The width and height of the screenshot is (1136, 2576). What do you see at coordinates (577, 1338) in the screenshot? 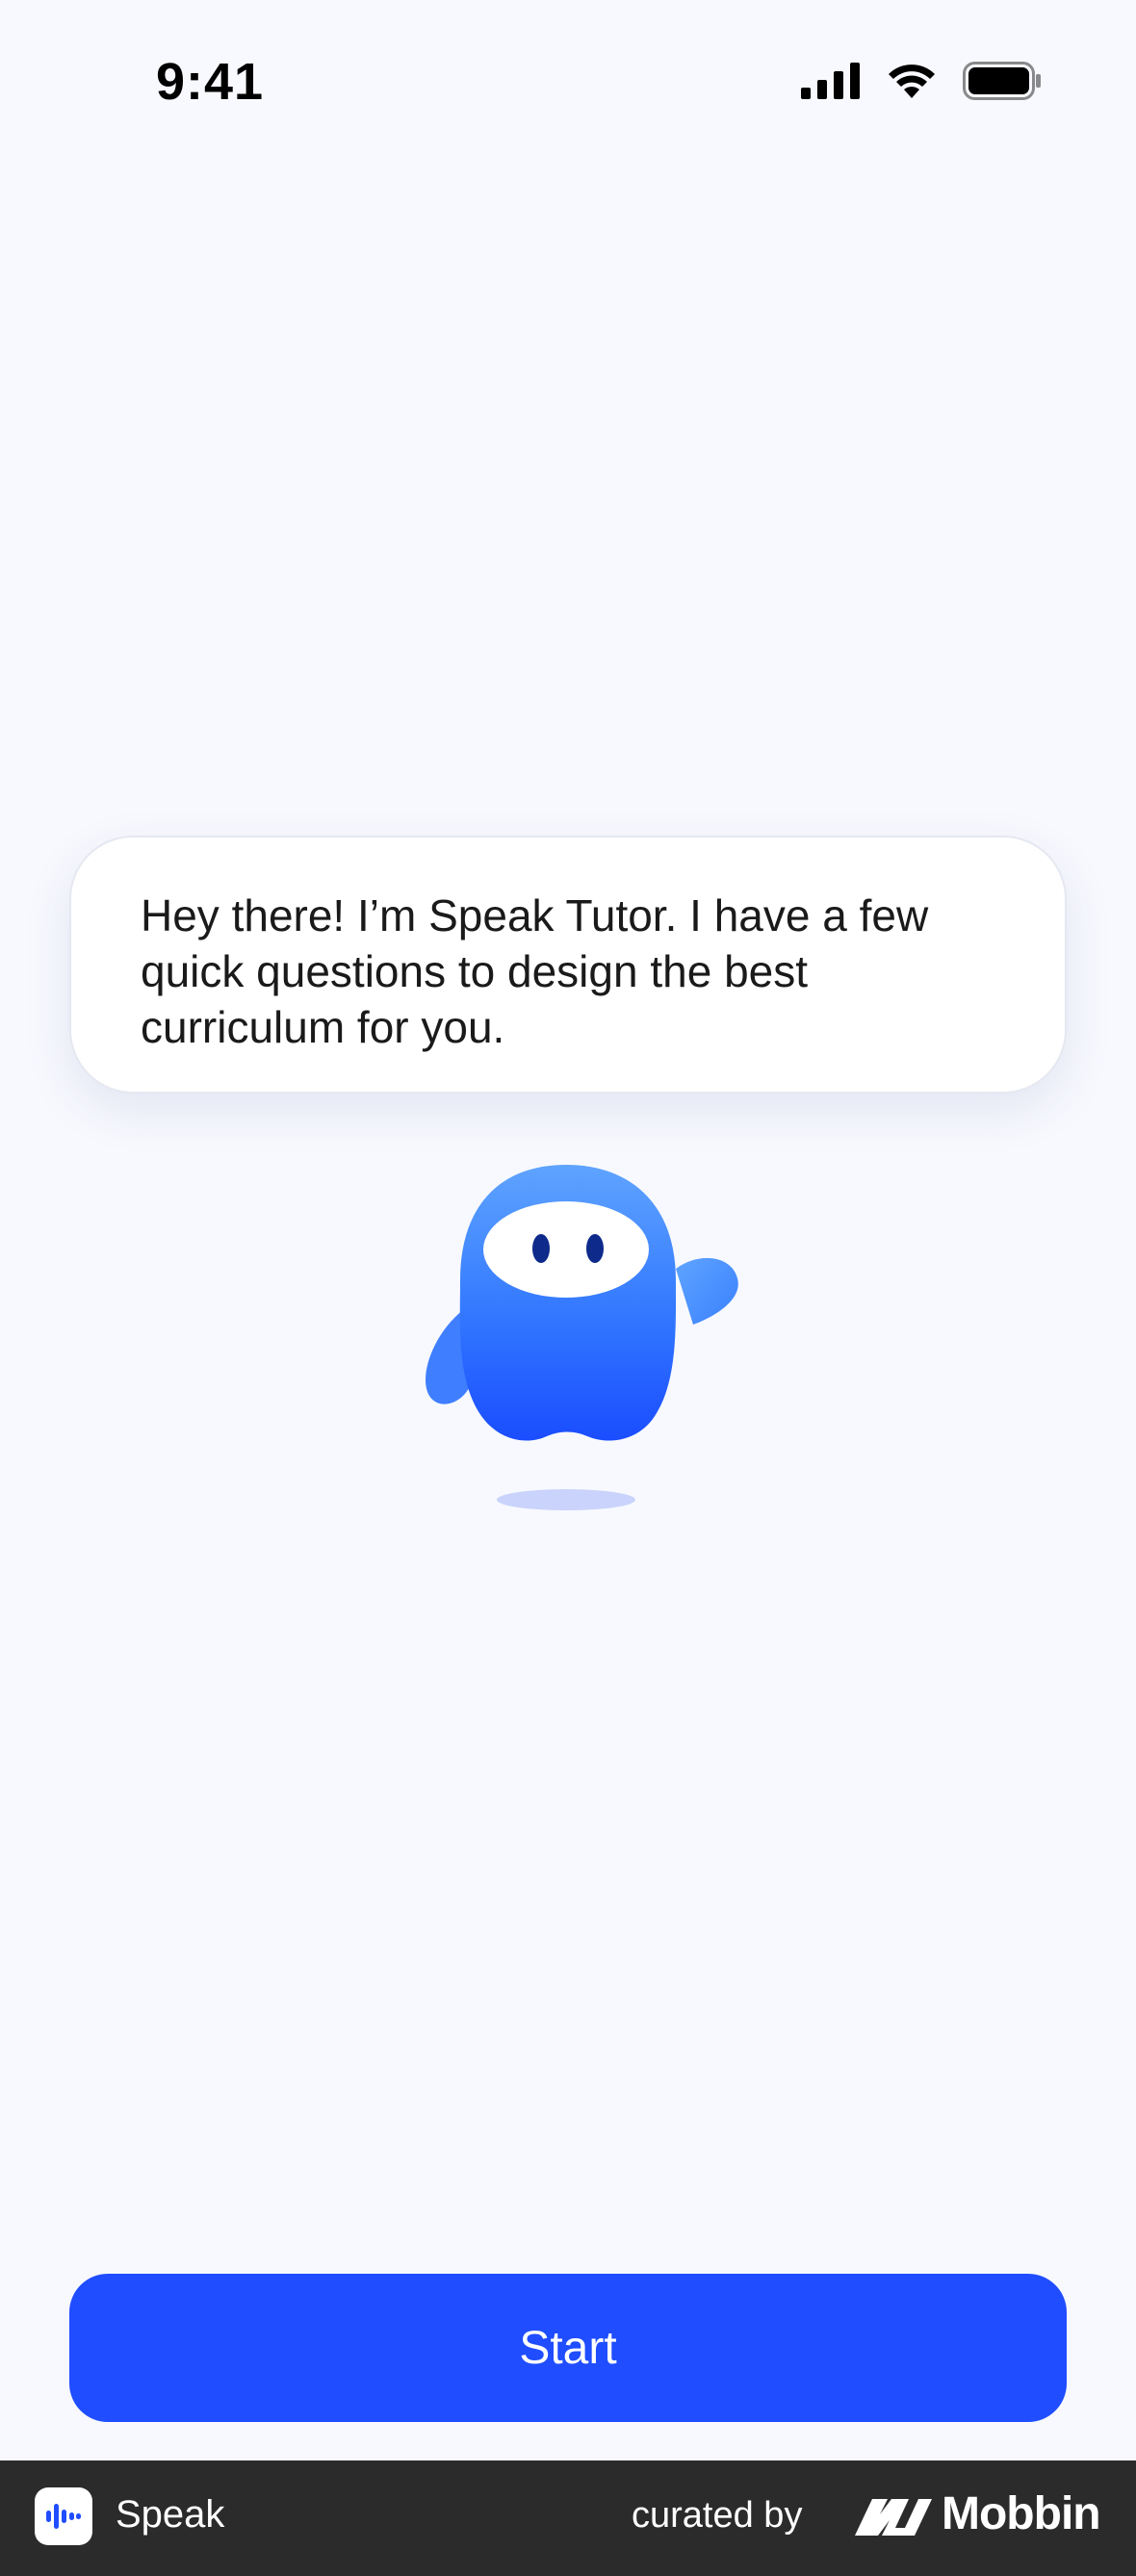
I see `speak-tutor-mascot` at bounding box center [577, 1338].